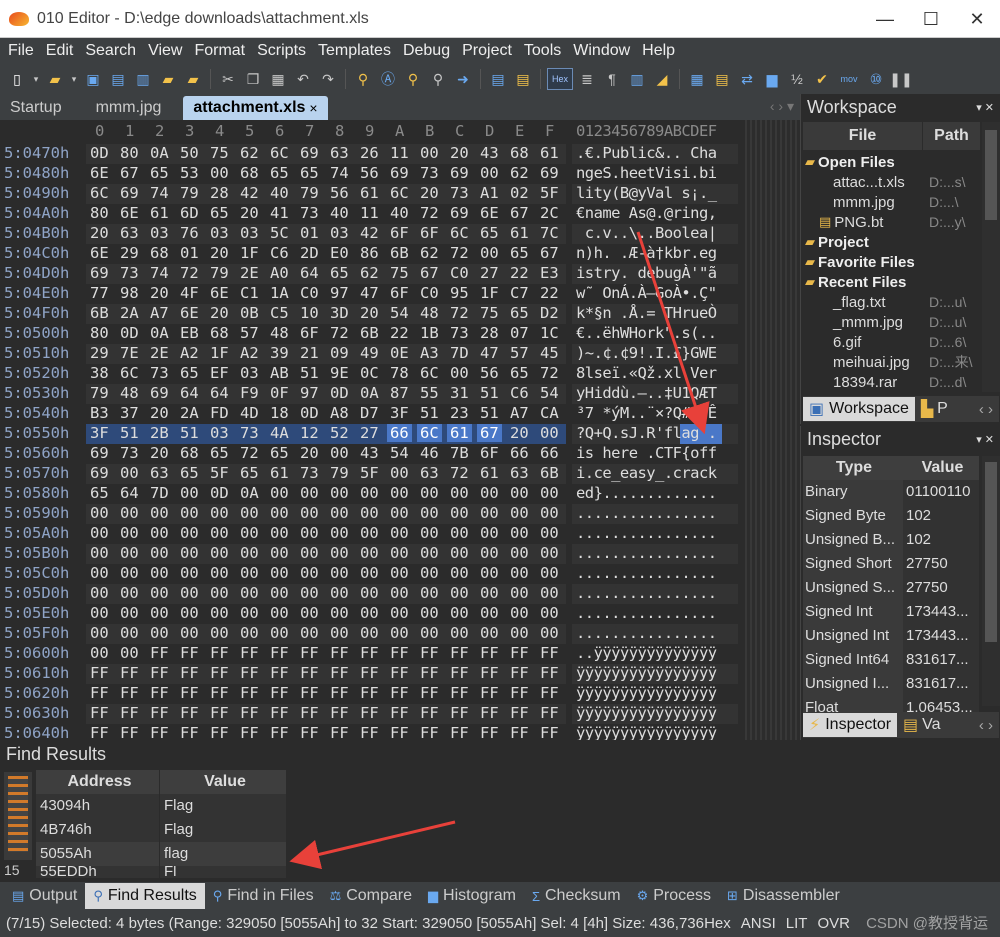  I want to click on hex-ascii: )~.¢.¢9!.I.£}GWE, so click(646, 353).